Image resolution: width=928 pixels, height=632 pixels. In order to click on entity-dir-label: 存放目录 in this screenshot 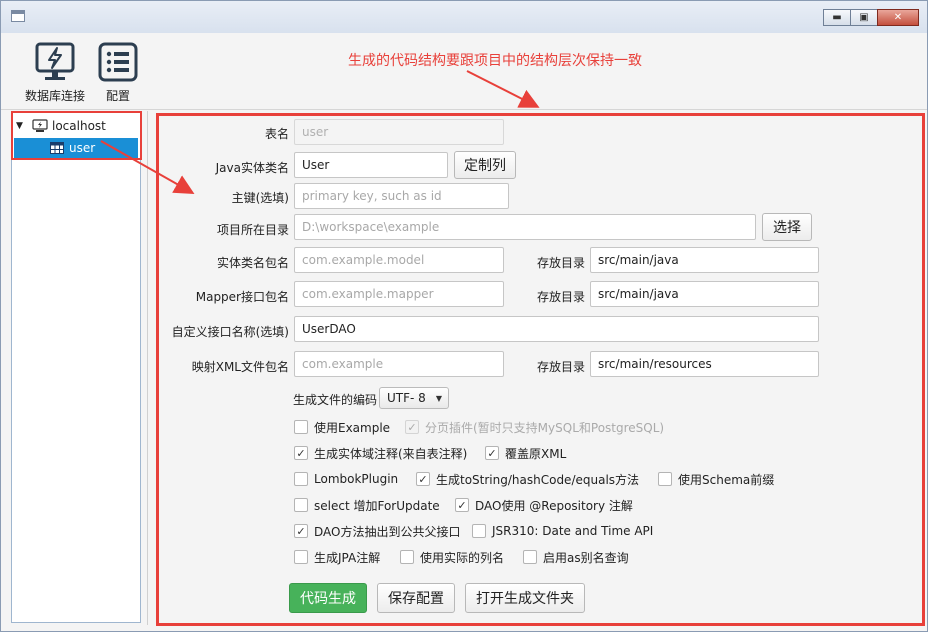, I will do `click(560, 263)`.